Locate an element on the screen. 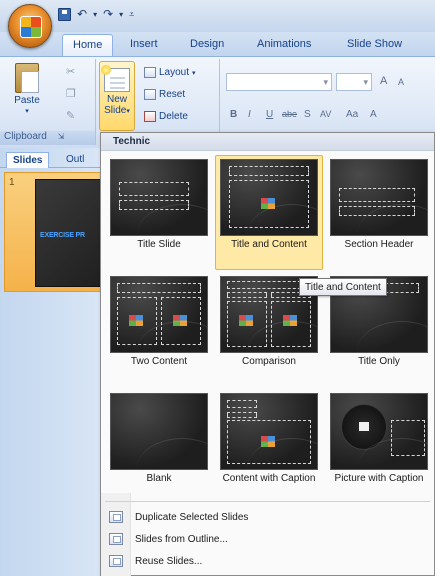 Image resolution: width=435 pixels, height=576 pixels. font-name-combo: ▾ is located at coordinates (279, 82).